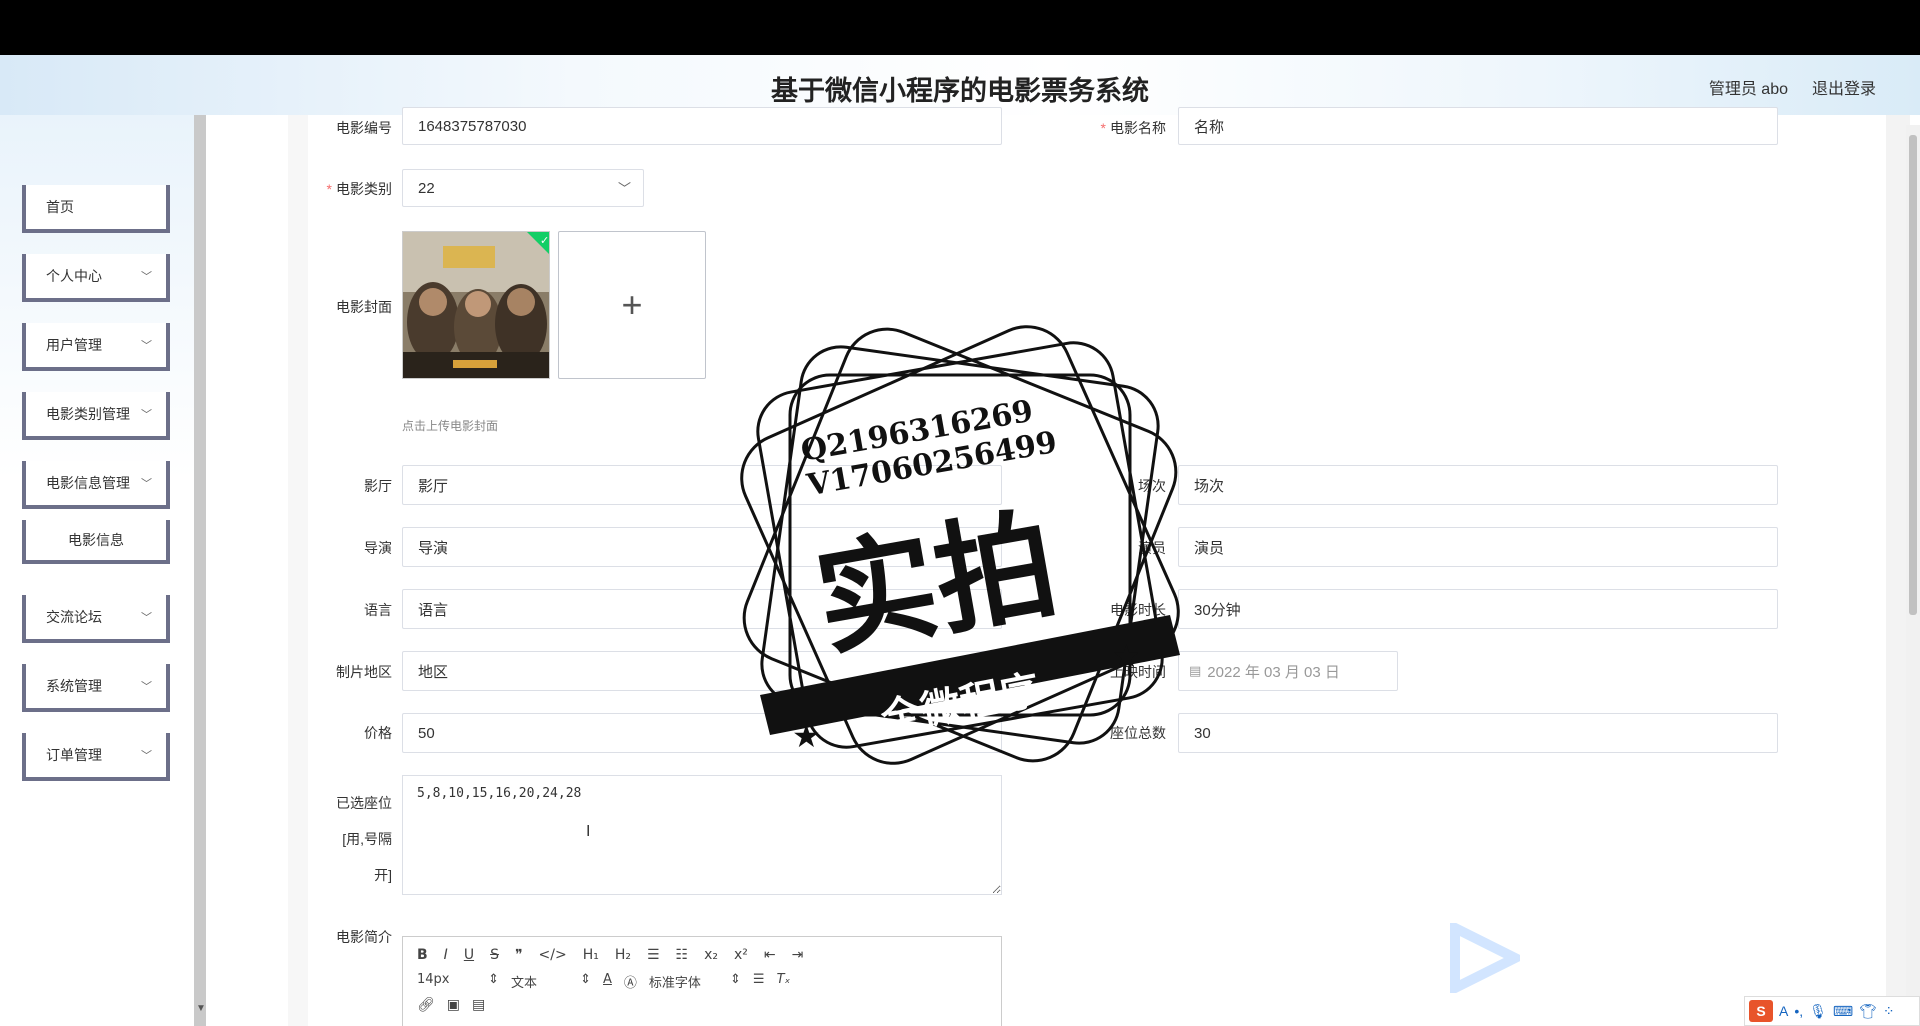  What do you see at coordinates (1478, 485) in the screenshot?
I see `session-input: 场次` at bounding box center [1478, 485].